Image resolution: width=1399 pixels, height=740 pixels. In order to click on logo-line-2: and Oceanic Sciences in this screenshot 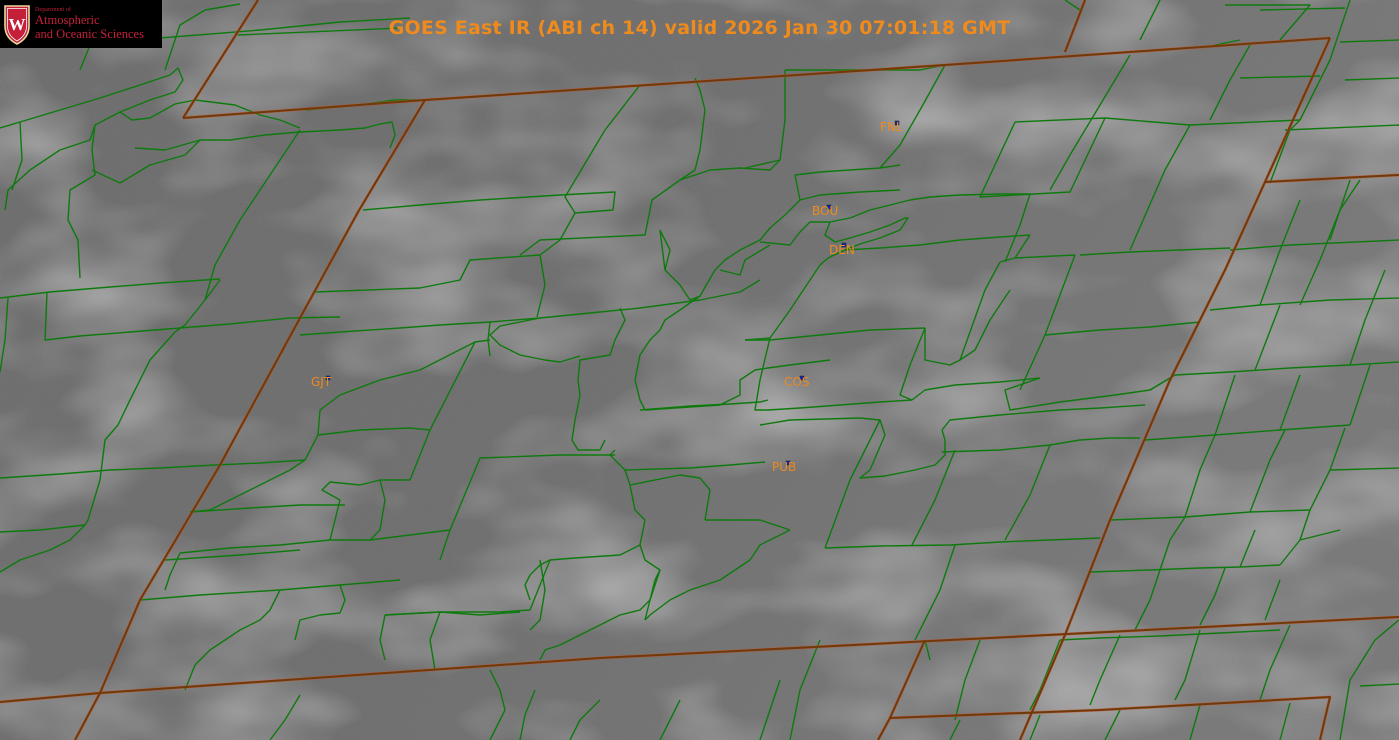, I will do `click(89, 33)`.